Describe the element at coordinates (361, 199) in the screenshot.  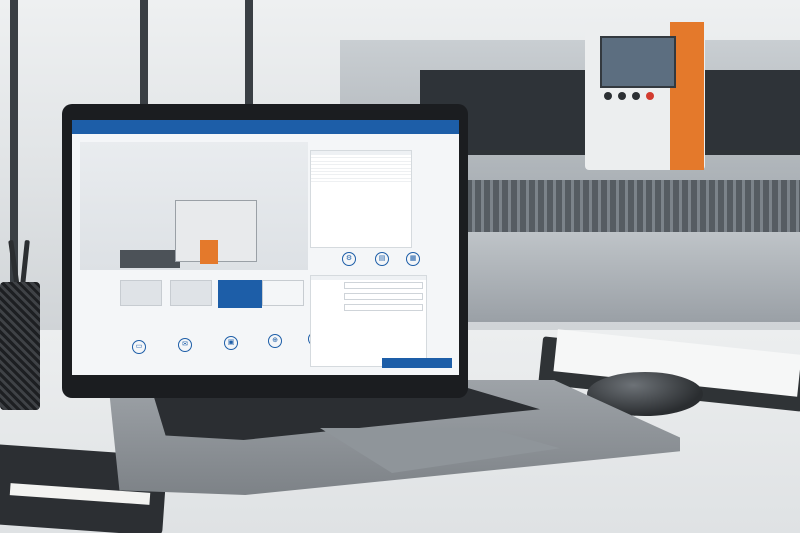
I see `spec-panel` at that location.